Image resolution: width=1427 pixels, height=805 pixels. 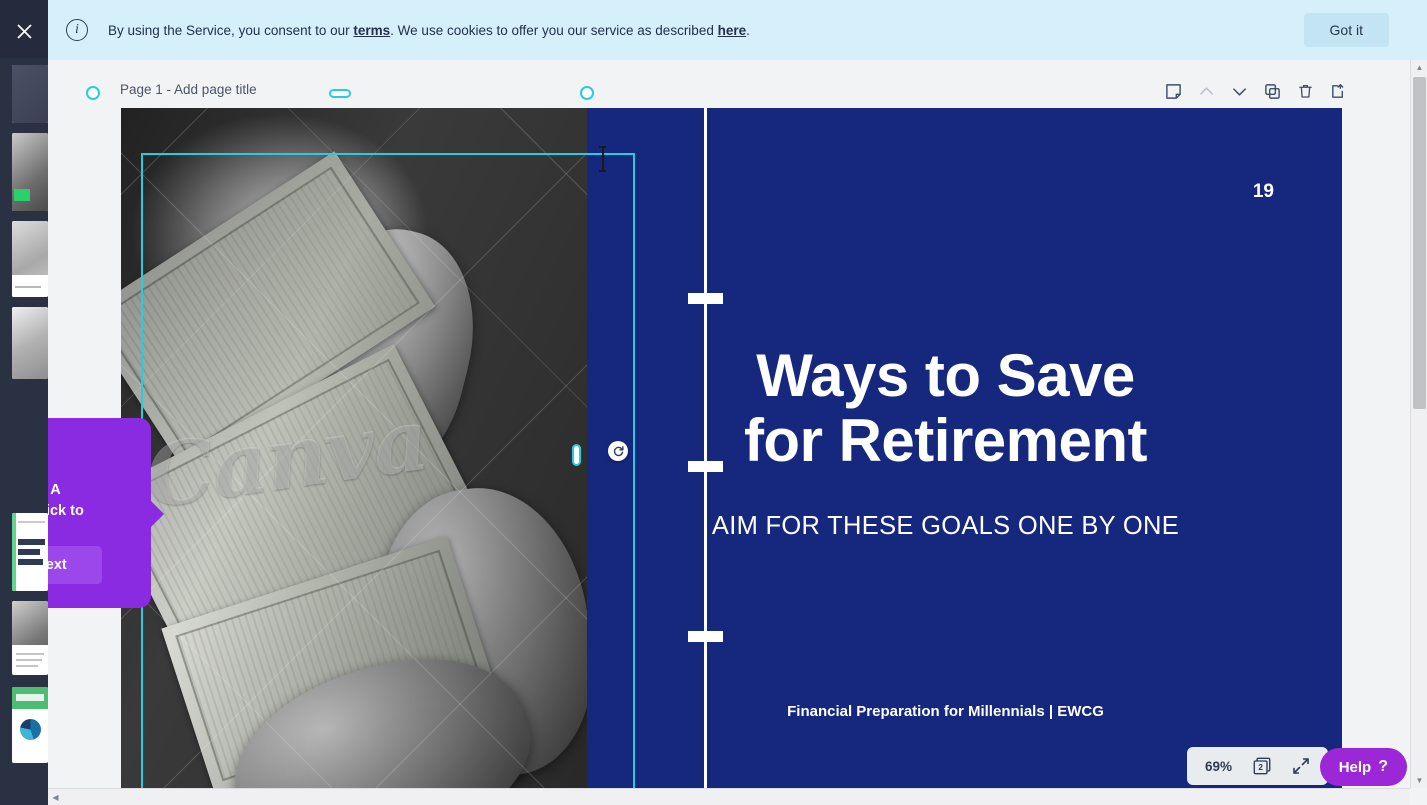 I want to click on selection-handle-top-right, so click(x=587, y=93).